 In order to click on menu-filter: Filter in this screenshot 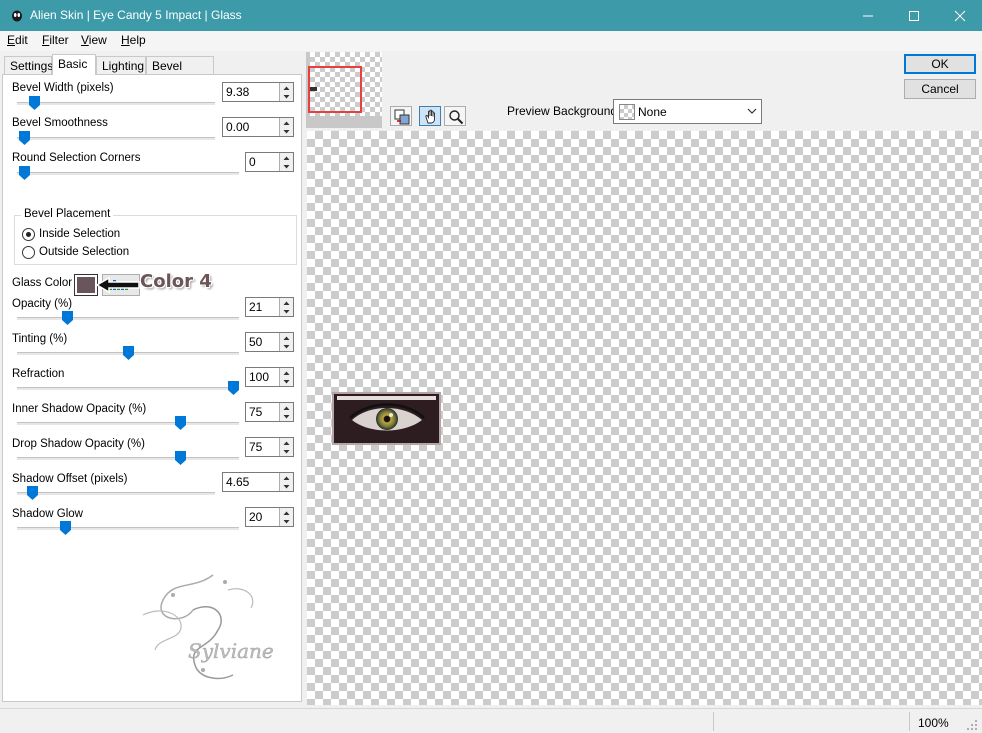, I will do `click(55, 40)`.